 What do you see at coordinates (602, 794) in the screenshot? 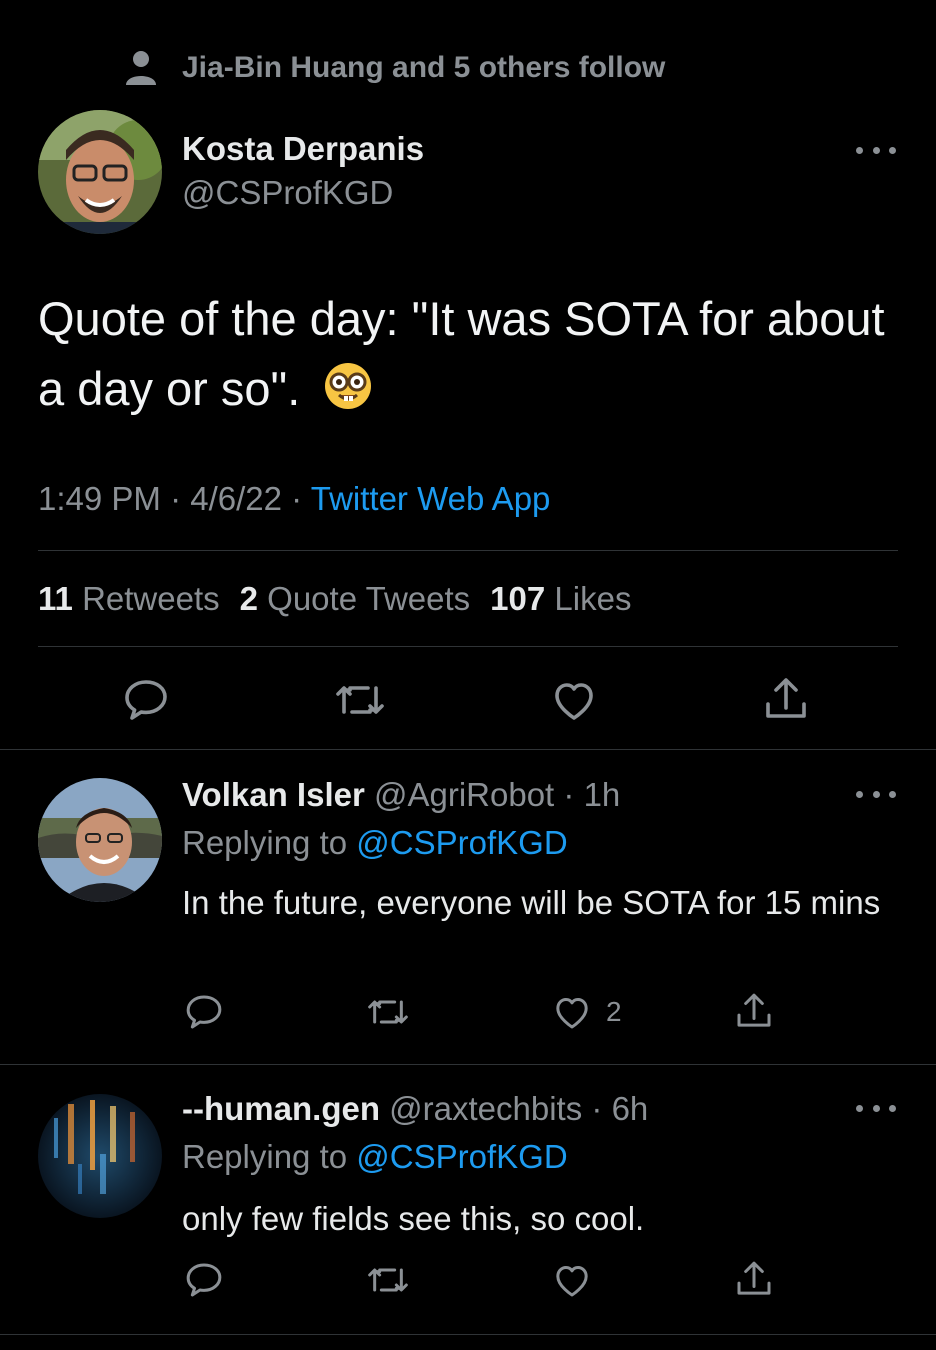
I see `reply-time: 1h` at bounding box center [602, 794].